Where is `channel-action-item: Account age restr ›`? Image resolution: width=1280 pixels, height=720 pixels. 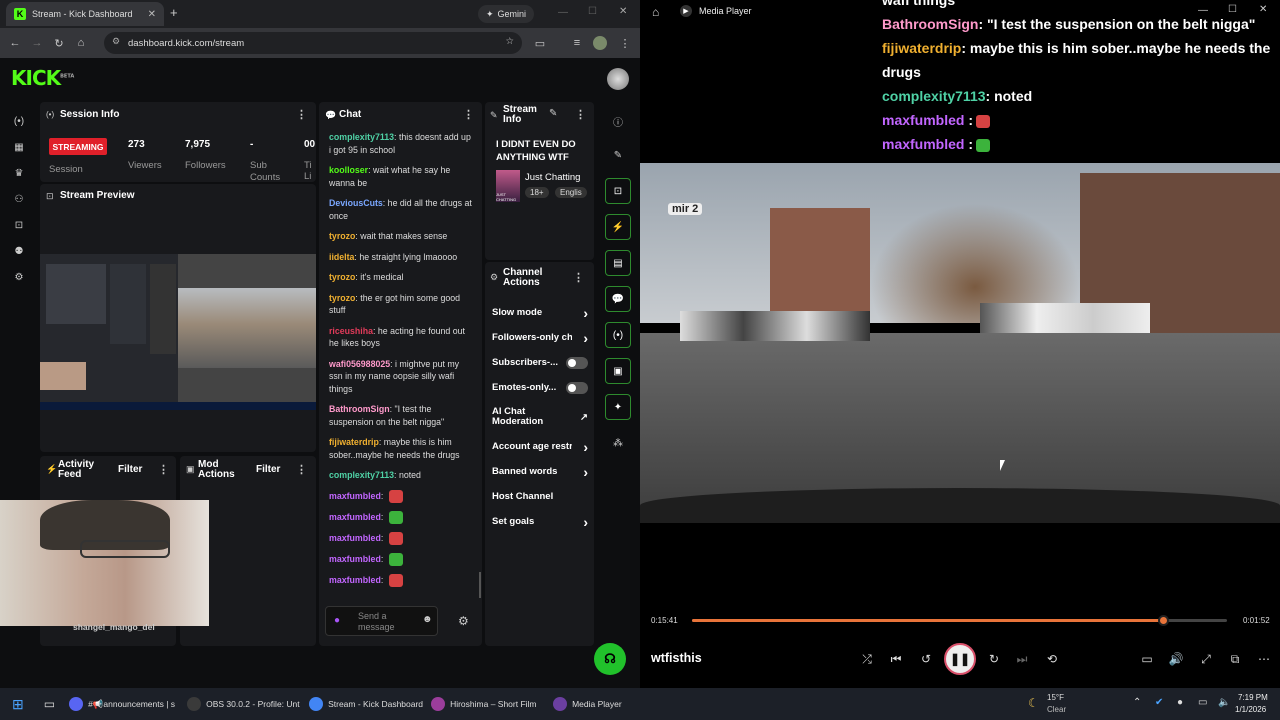
channel-action-item: Account age restr › is located at coordinates (540, 446).